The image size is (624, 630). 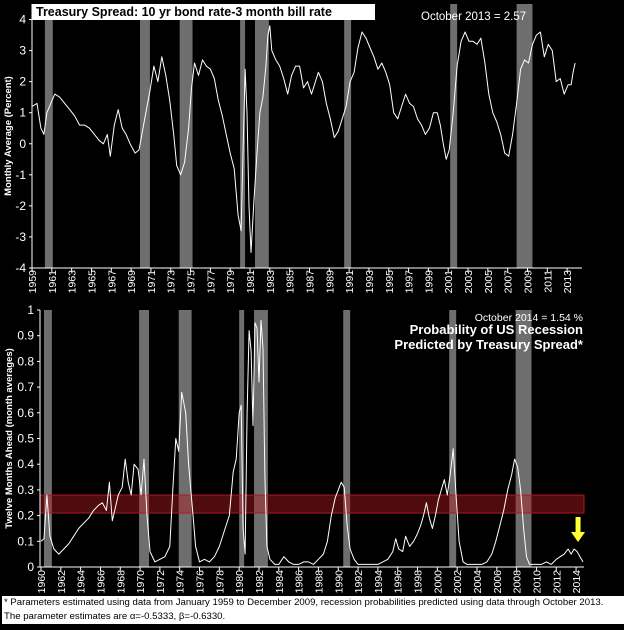 I want to click on chart-annotation: October 2013 = 2.57, so click(x=473, y=17).